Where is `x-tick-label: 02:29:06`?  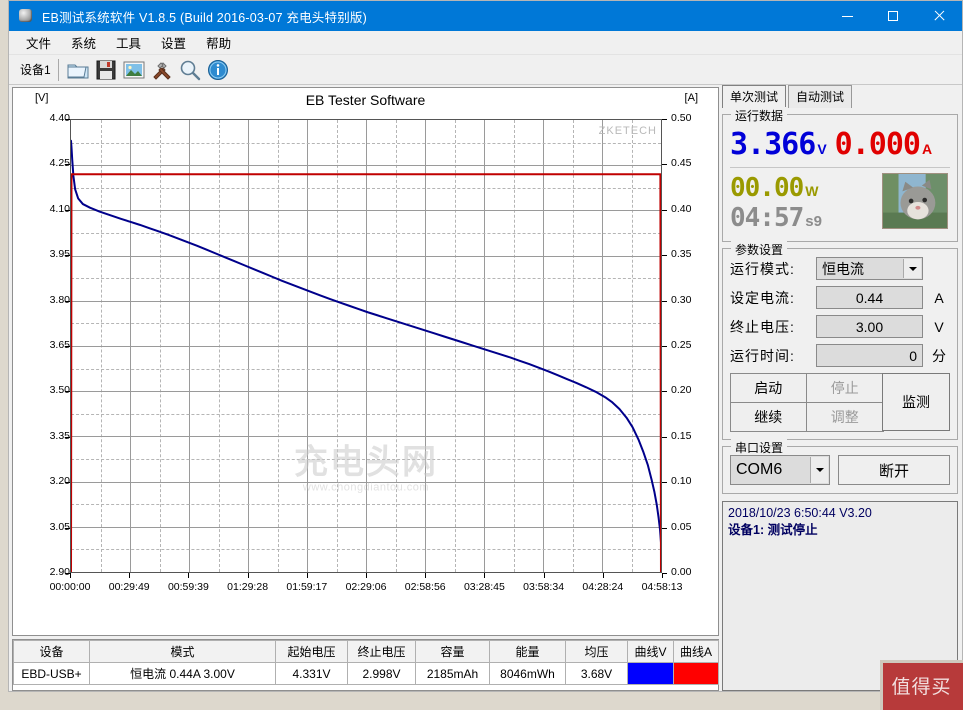 x-tick-label: 02:29:06 is located at coordinates (366, 587).